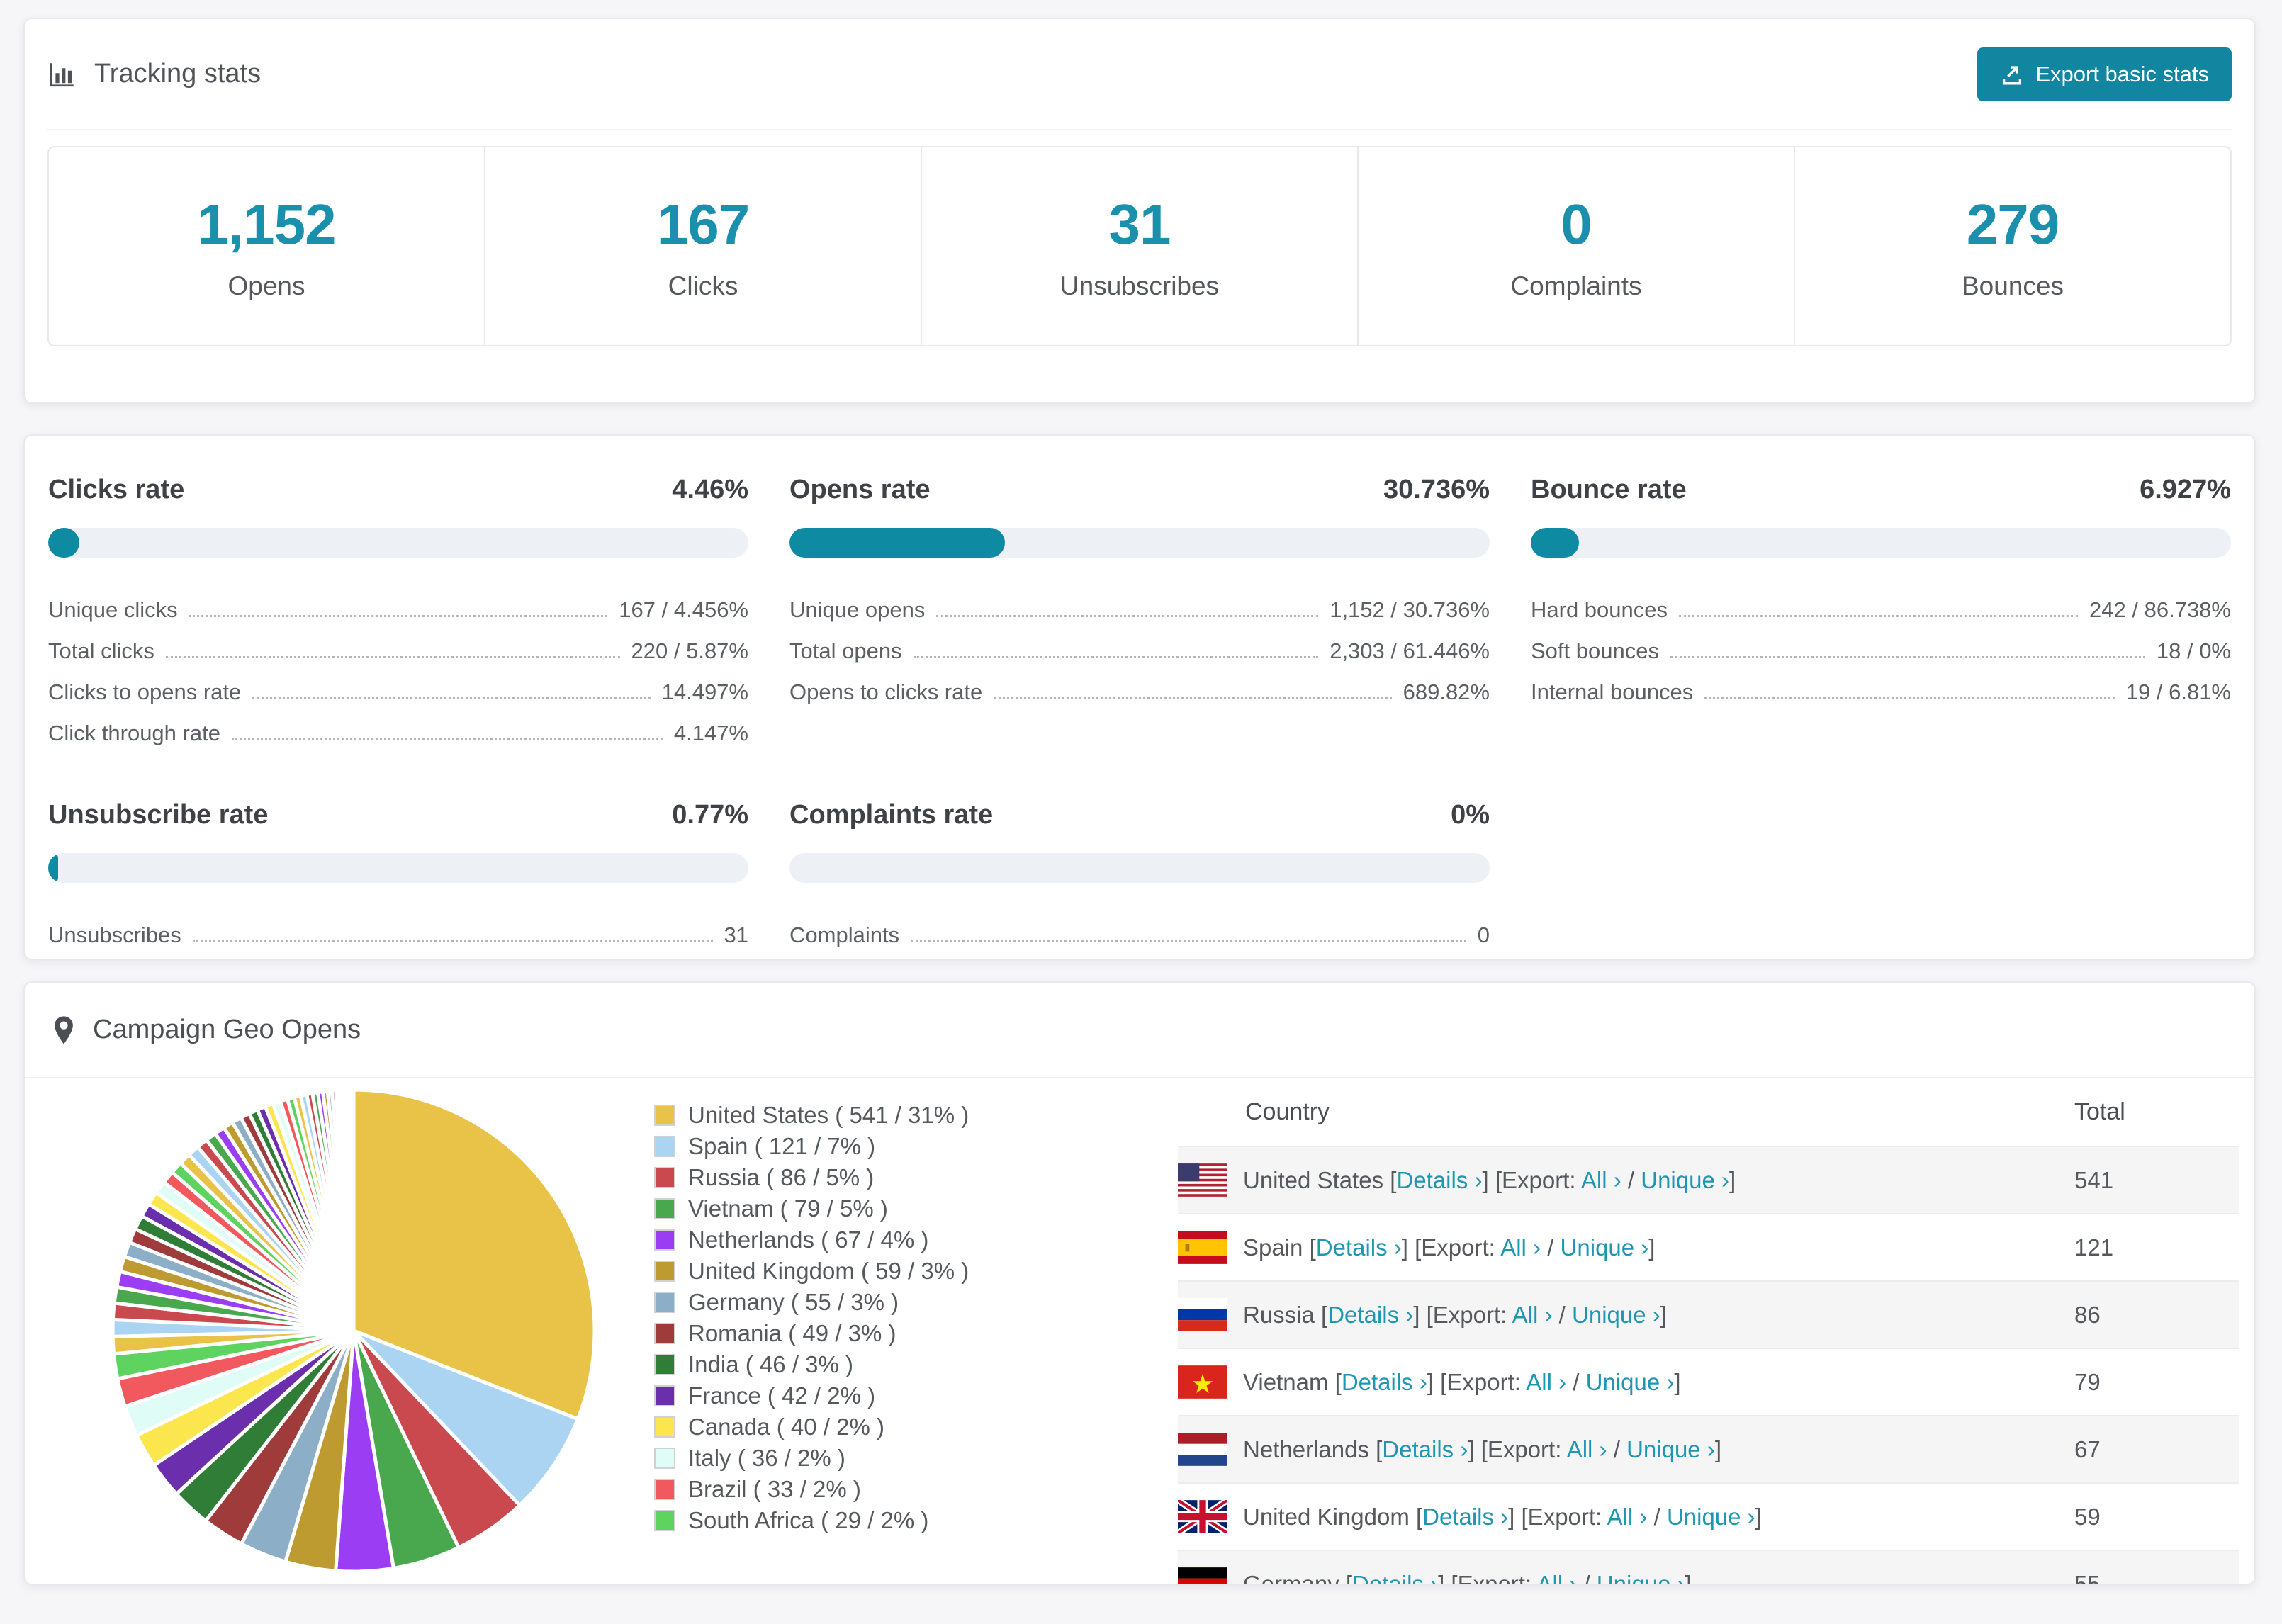  Describe the element at coordinates (1139, 1030) in the screenshot. I see `geo-header: Campaign Geo Opens` at that location.